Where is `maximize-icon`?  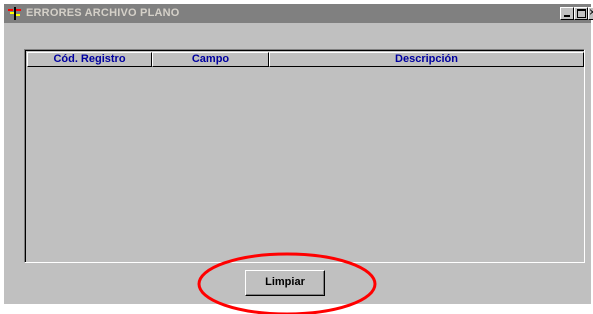 maximize-icon is located at coordinates (581, 13).